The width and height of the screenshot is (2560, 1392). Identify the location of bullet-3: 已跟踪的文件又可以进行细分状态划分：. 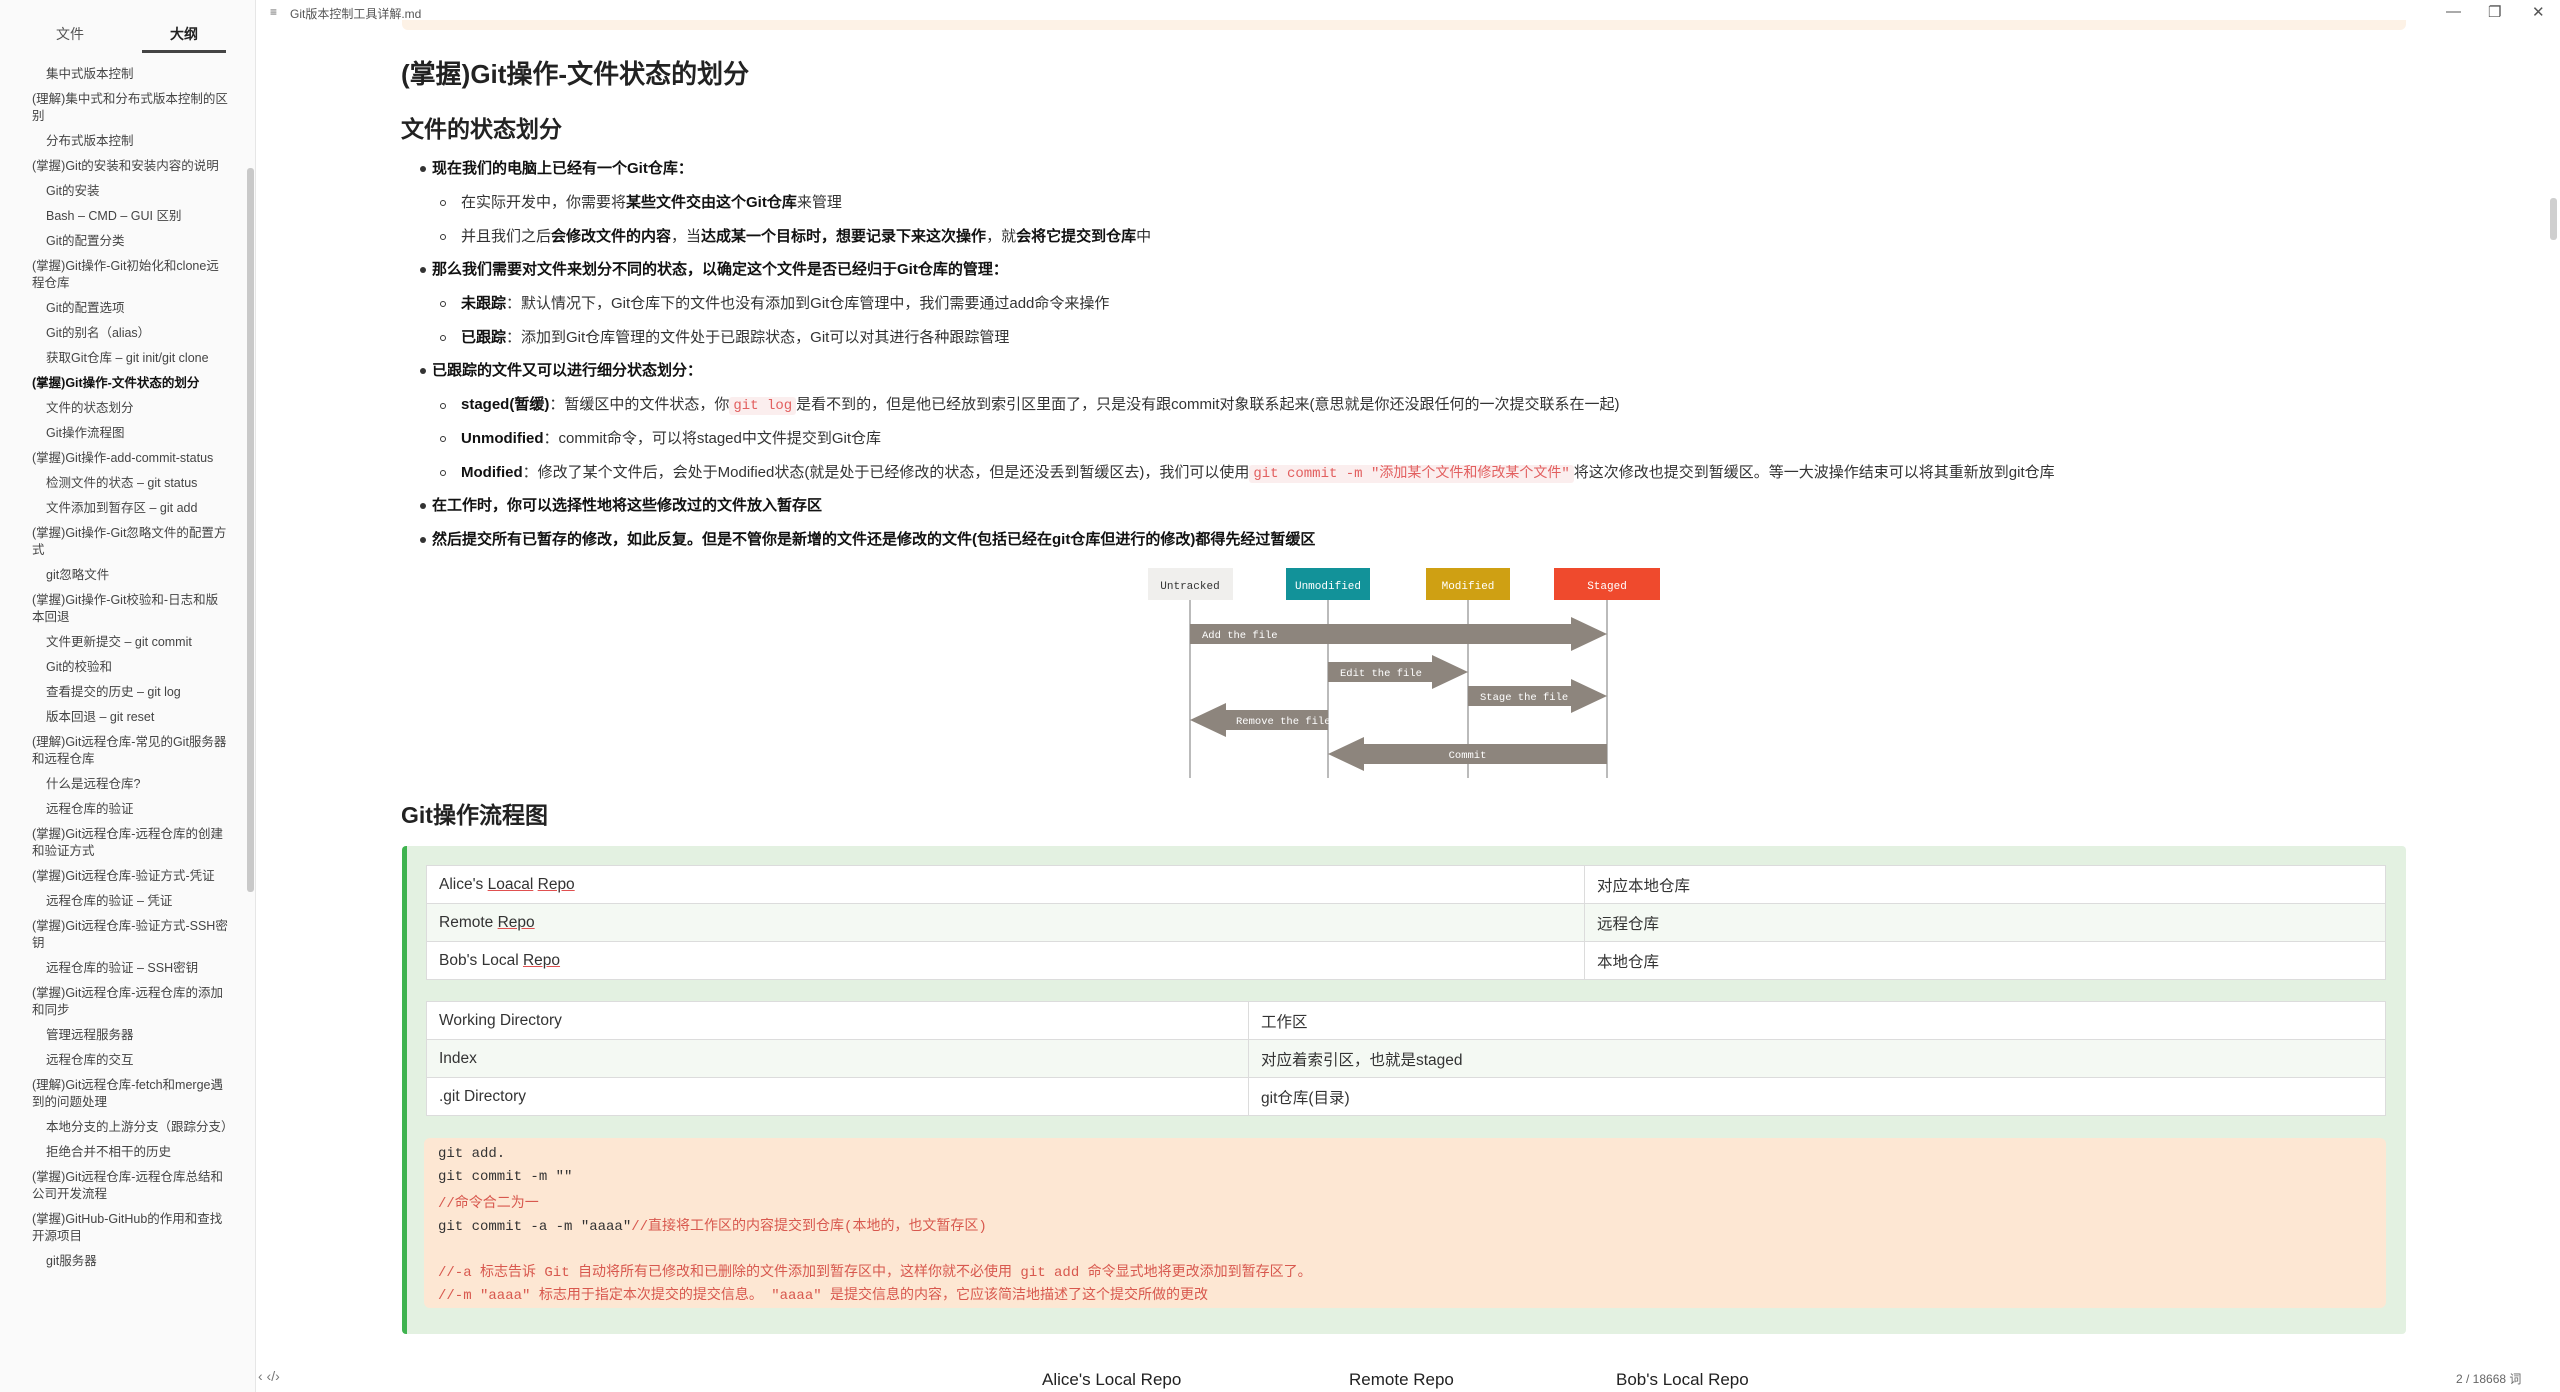
(567, 370).